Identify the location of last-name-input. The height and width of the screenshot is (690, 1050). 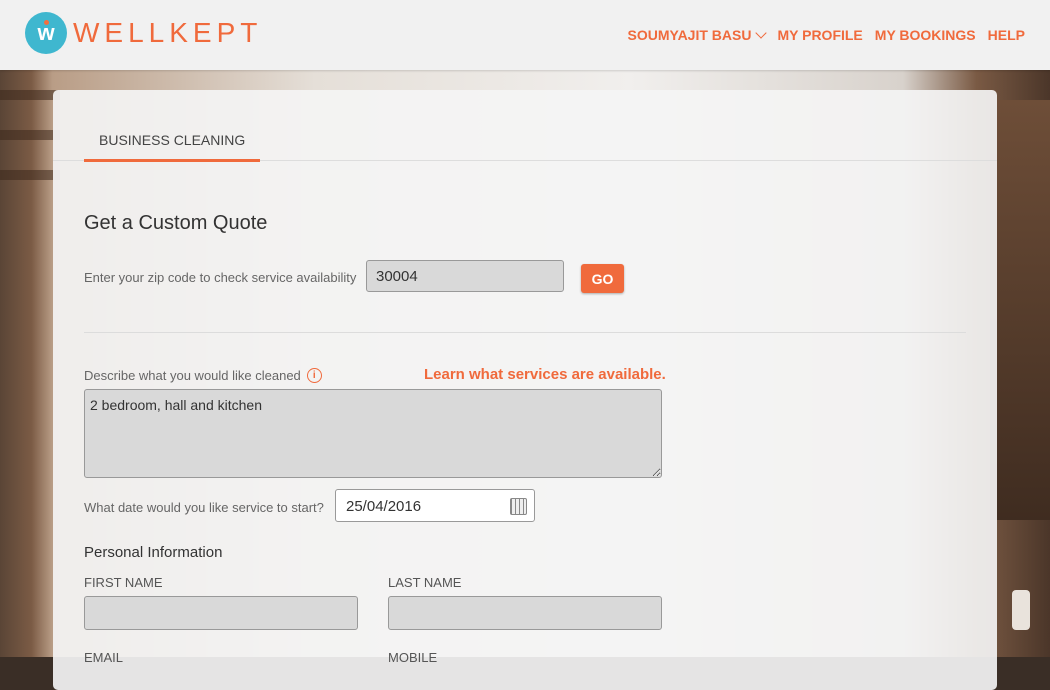
(525, 613).